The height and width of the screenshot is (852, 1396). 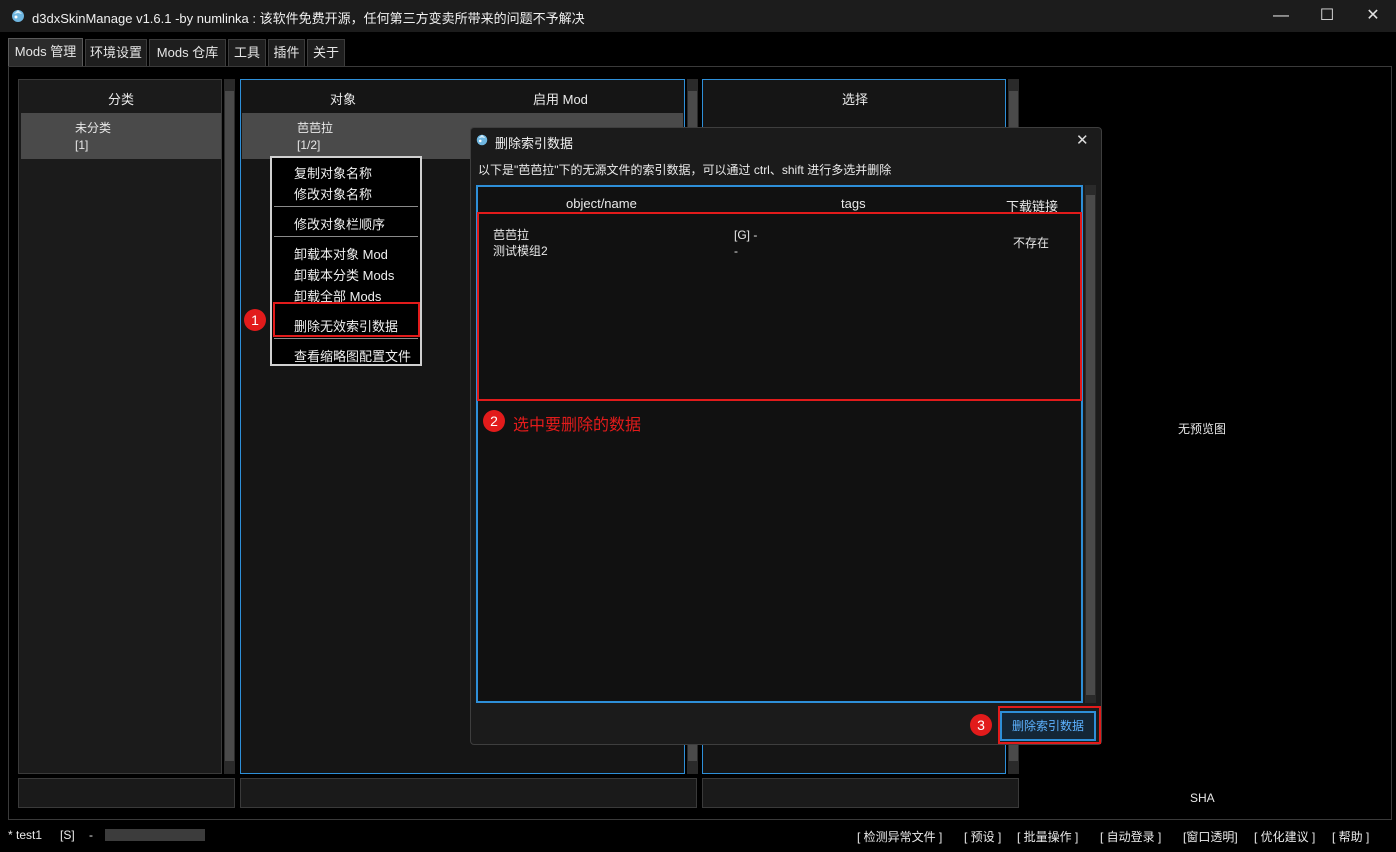 What do you see at coordinates (155, 835) in the screenshot?
I see `status-progress-bar` at bounding box center [155, 835].